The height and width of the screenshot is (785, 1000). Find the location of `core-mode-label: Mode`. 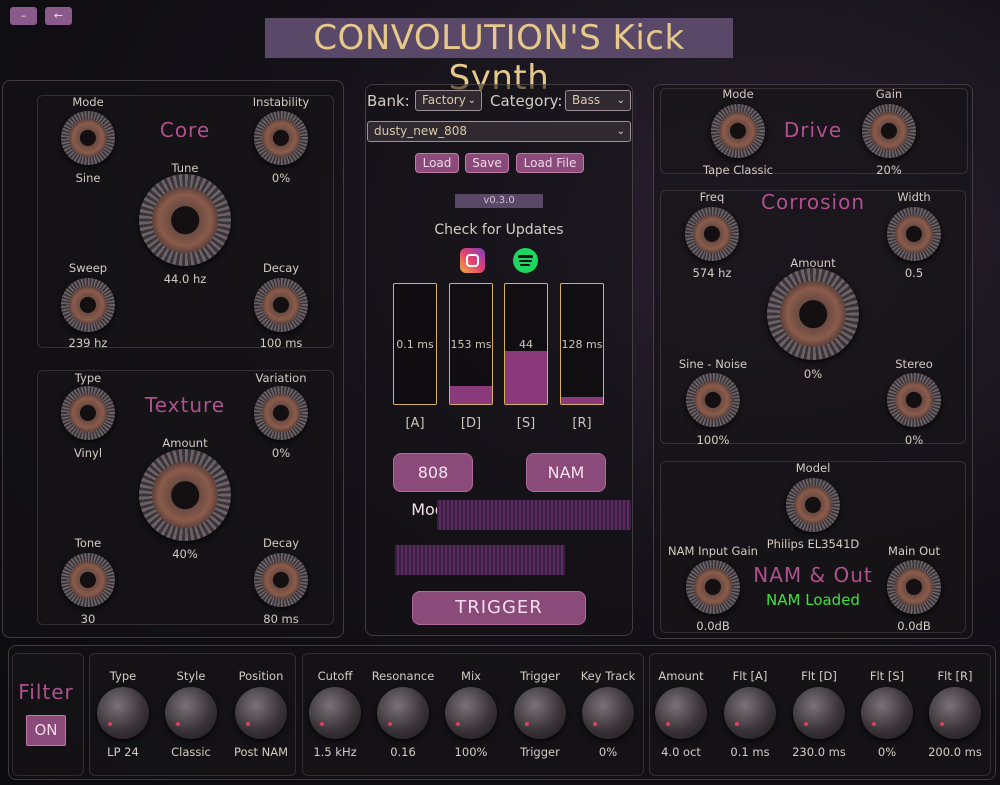

core-mode-label: Mode is located at coordinates (88, 102).